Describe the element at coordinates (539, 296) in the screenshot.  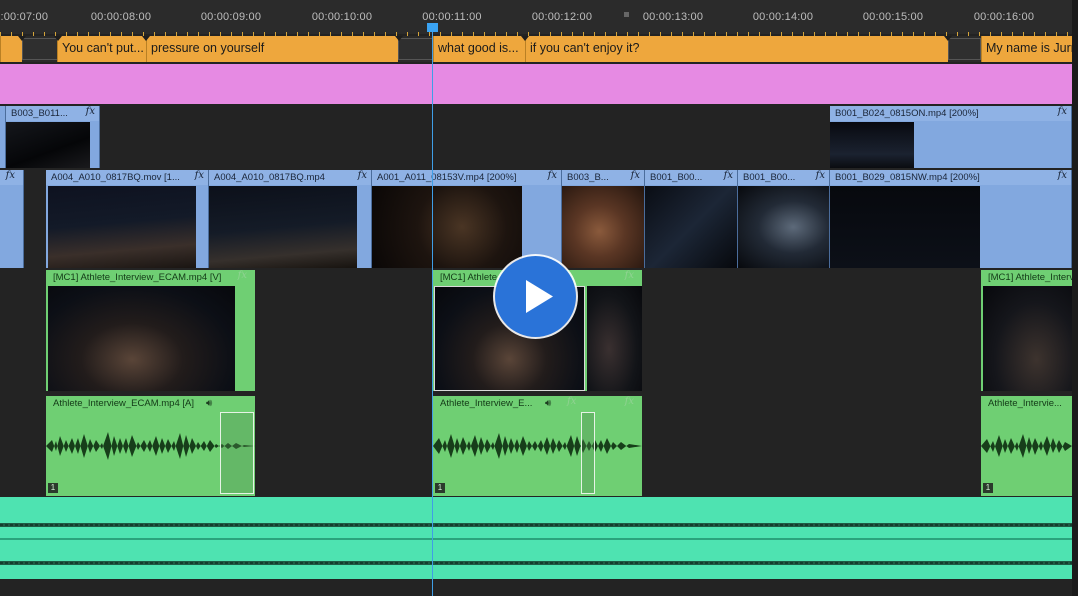
I see `play-icon` at that location.